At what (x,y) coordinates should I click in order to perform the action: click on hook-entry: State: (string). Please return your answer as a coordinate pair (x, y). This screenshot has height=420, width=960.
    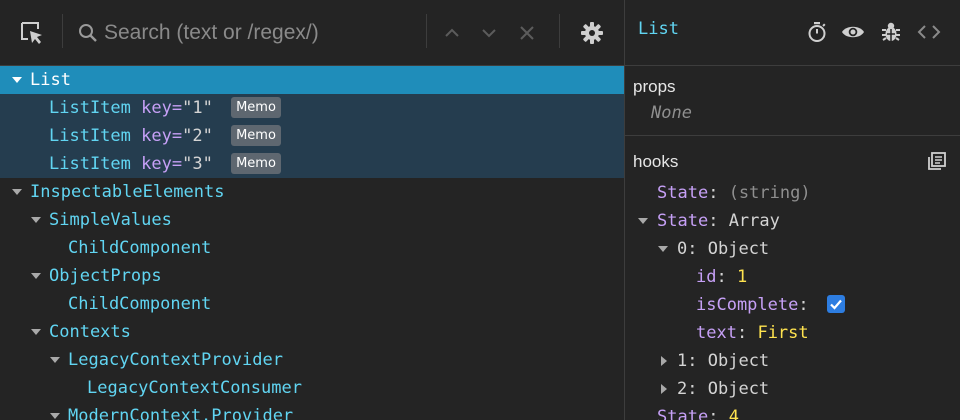
    Looking at the image, I should click on (734, 193).